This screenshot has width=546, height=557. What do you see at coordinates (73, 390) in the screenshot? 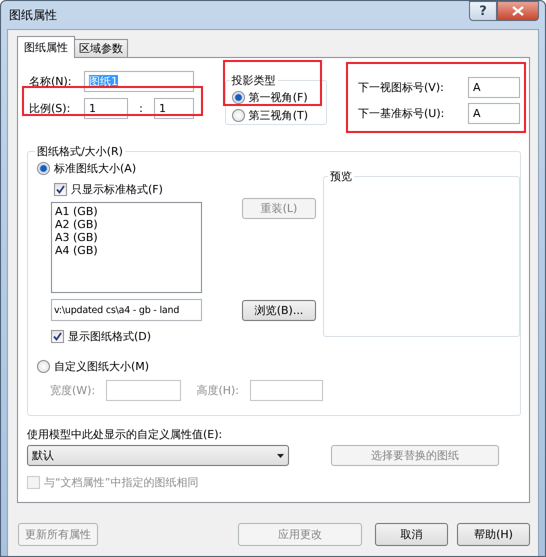
I see `field-label: 宽度(W):` at bounding box center [73, 390].